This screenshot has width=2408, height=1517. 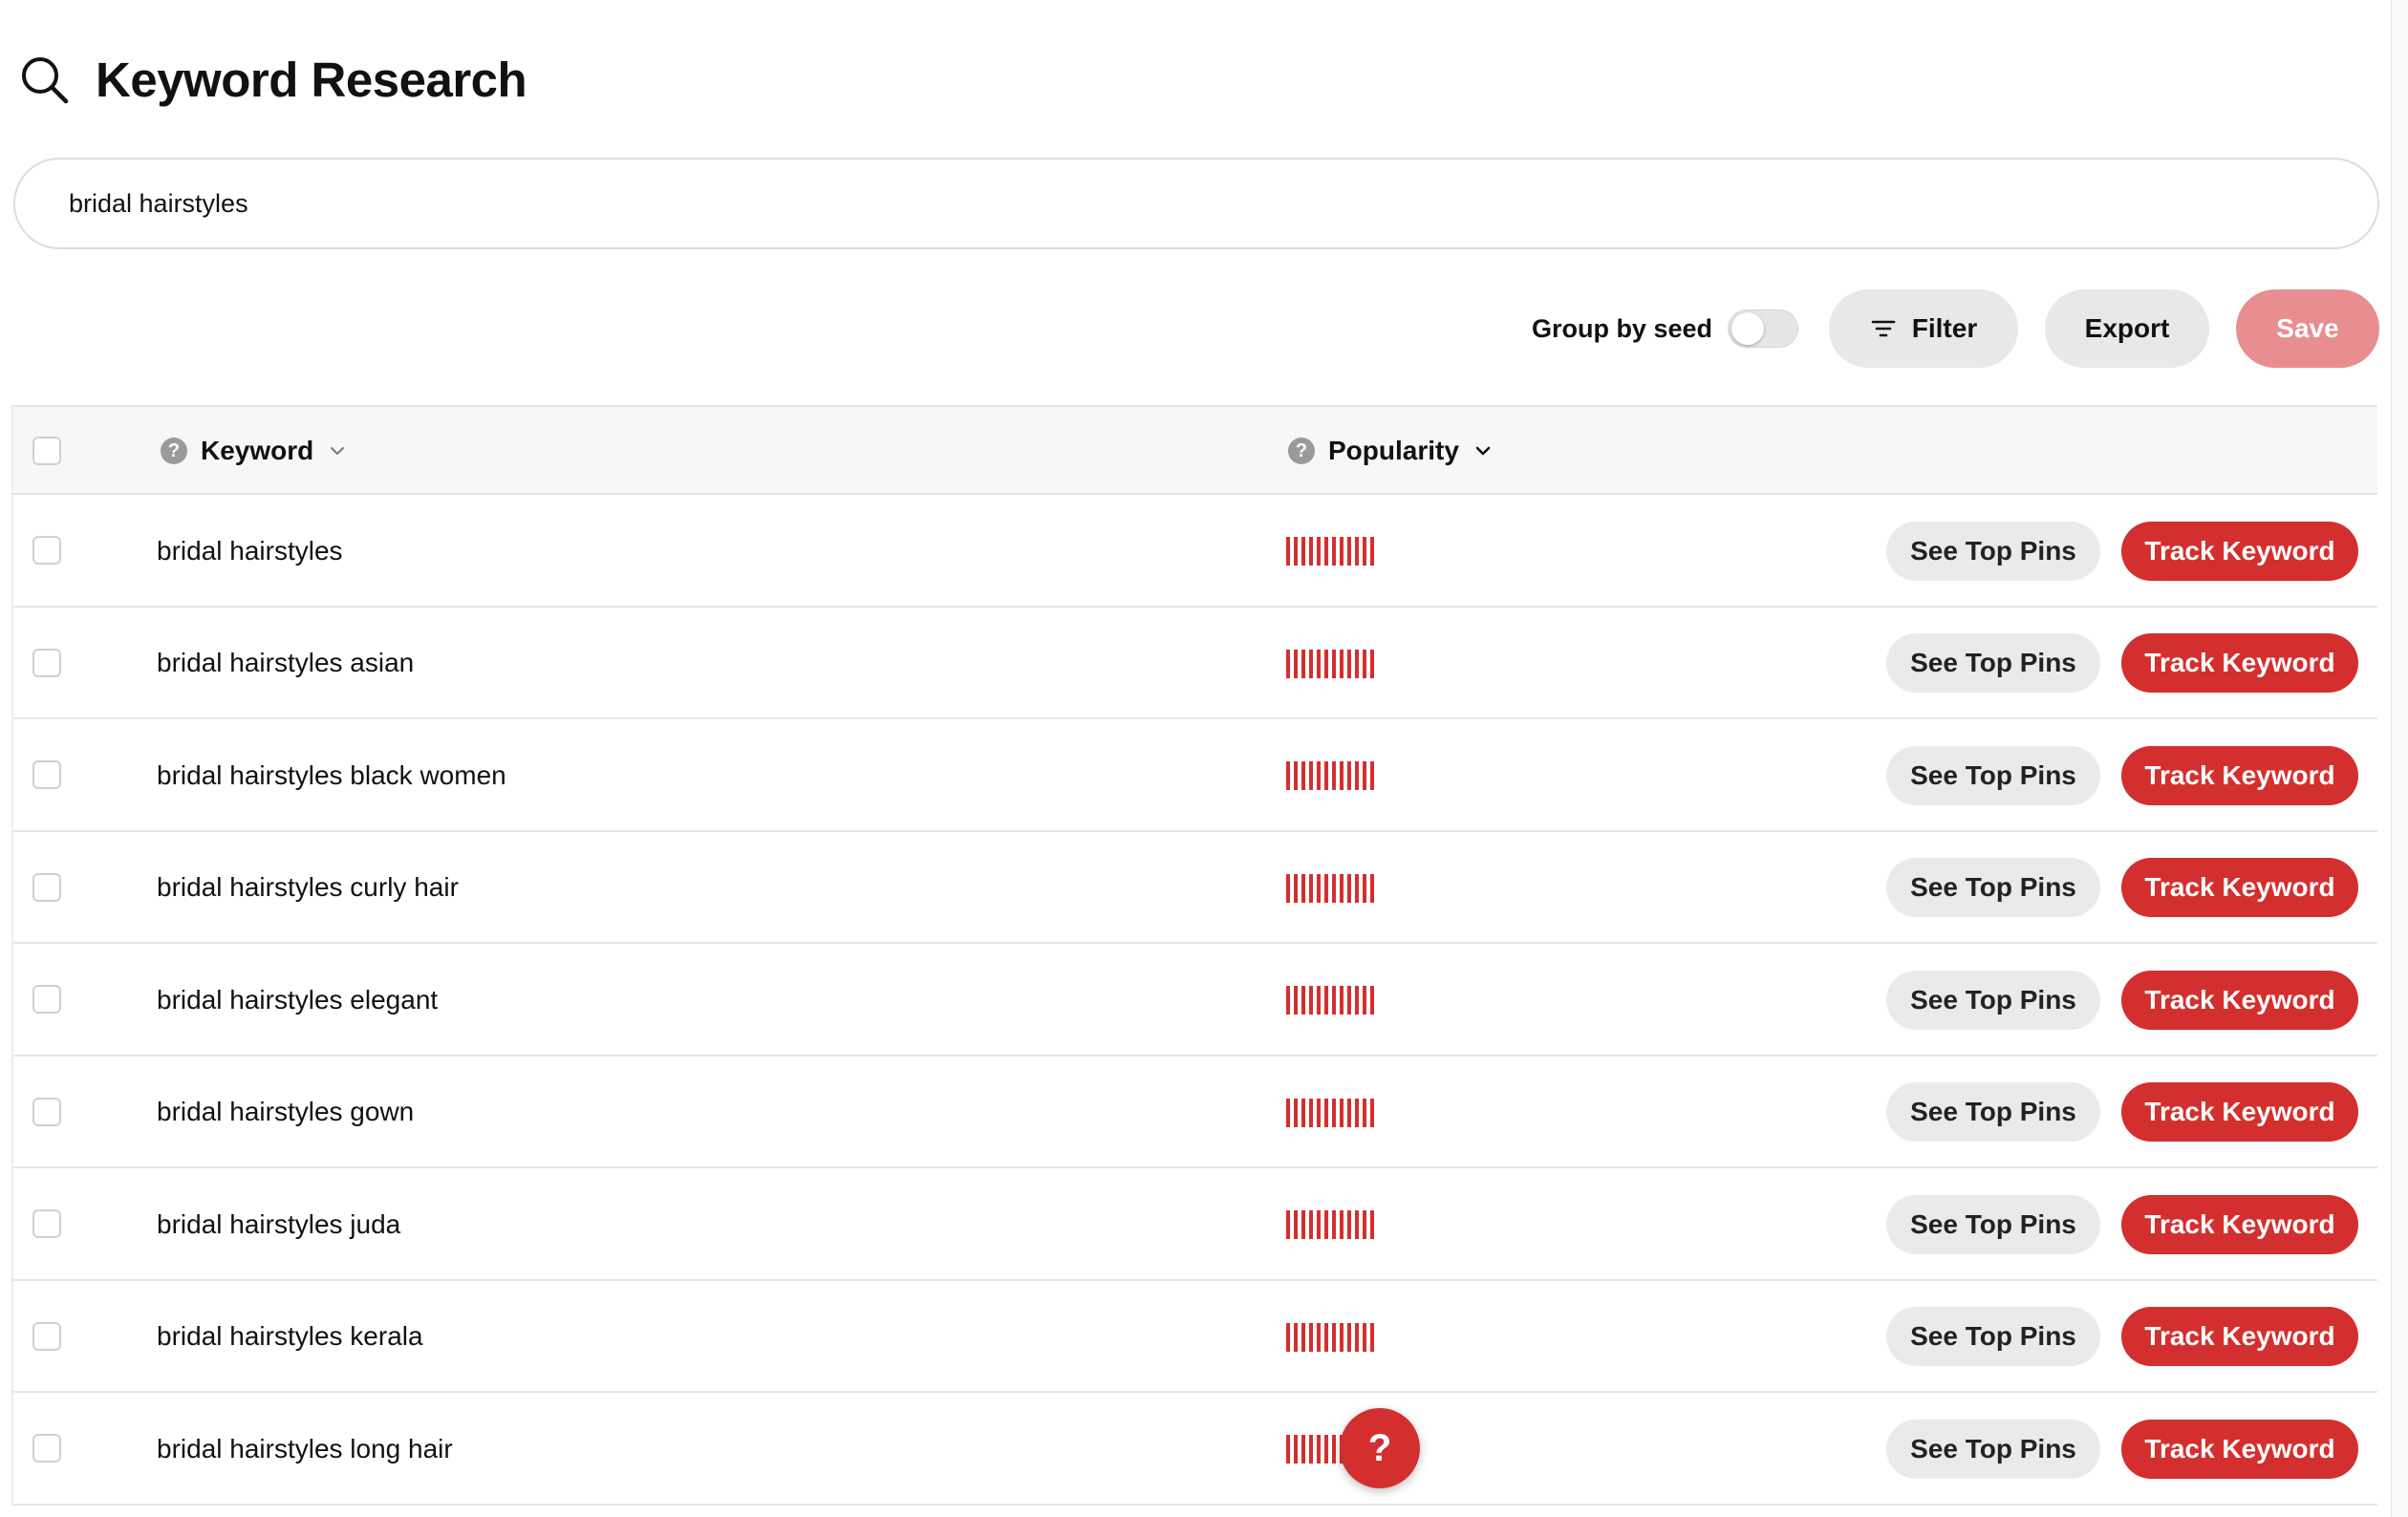 I want to click on table-header: ? Keyword ? Popularity, so click(x=1195, y=451).